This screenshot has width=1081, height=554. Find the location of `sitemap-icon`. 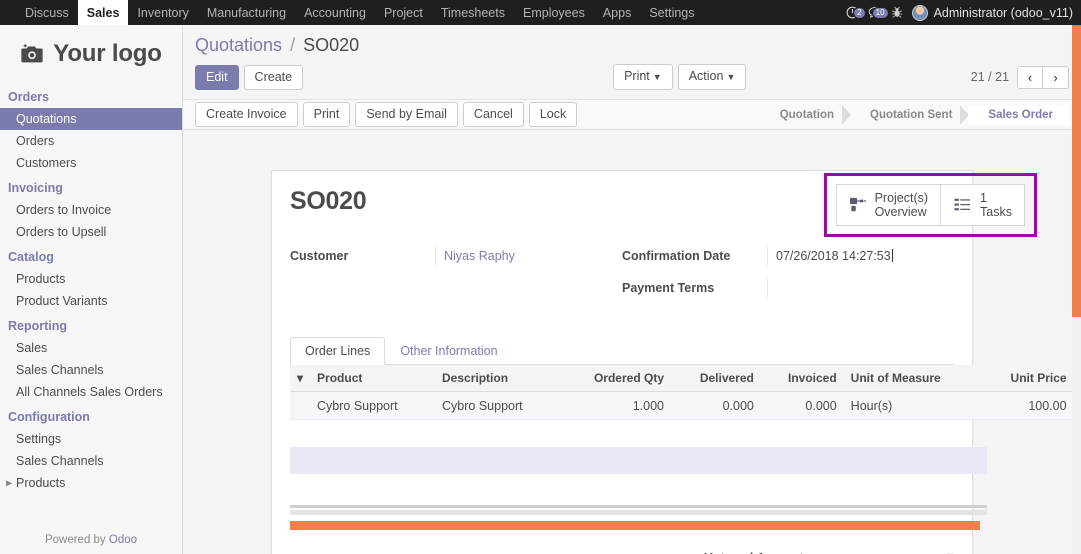

sitemap-icon is located at coordinates (857, 204).